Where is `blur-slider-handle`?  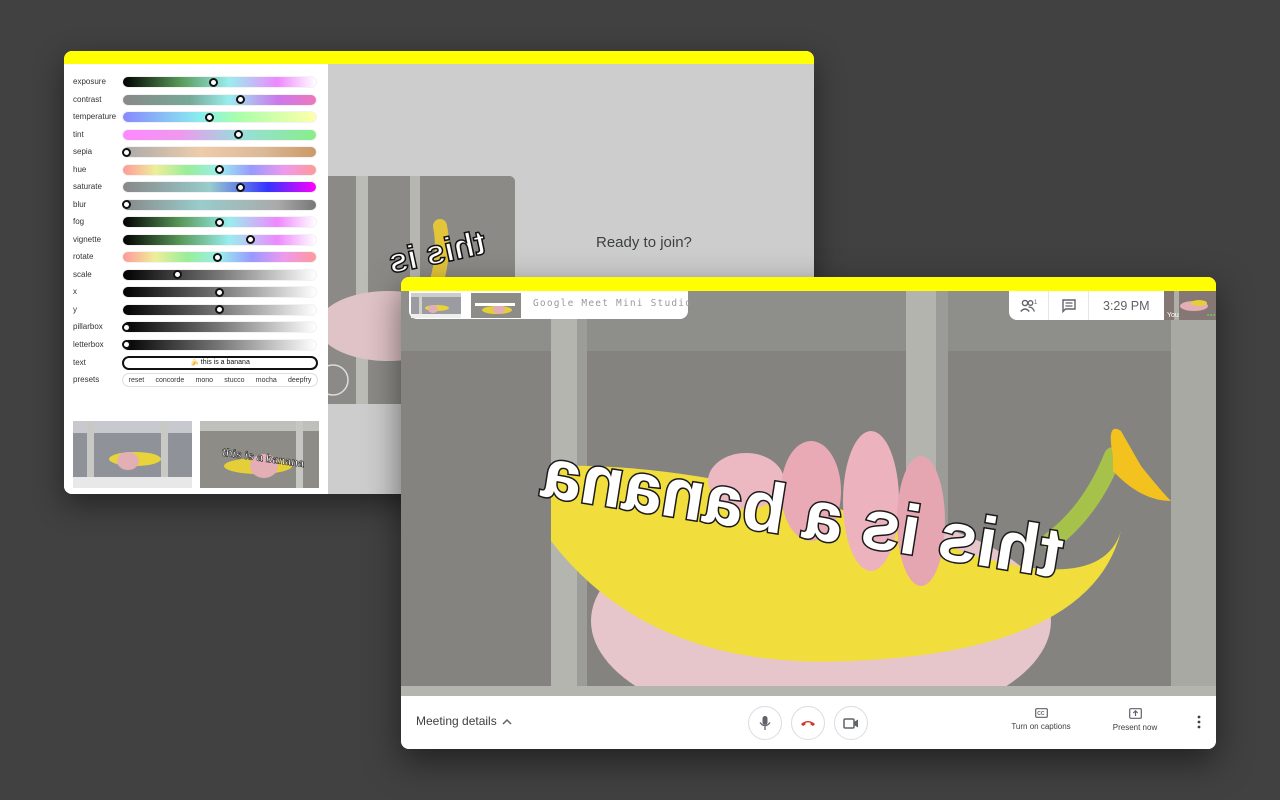 blur-slider-handle is located at coordinates (127, 204).